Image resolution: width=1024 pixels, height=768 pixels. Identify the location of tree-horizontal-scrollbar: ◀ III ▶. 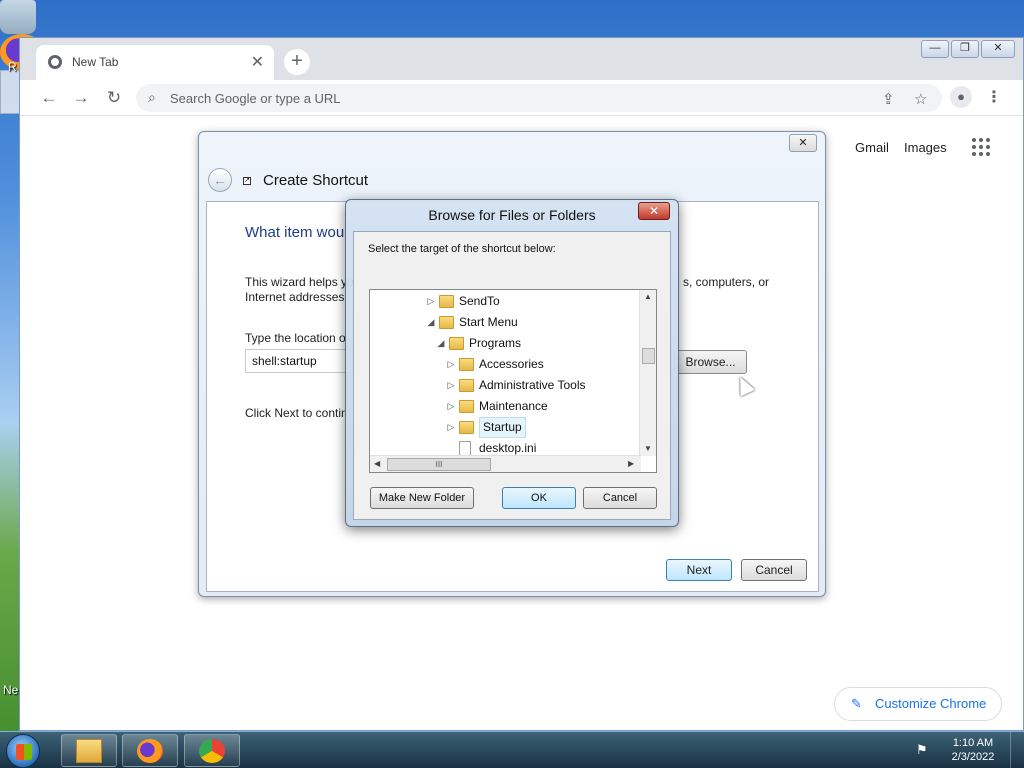
(505, 463).